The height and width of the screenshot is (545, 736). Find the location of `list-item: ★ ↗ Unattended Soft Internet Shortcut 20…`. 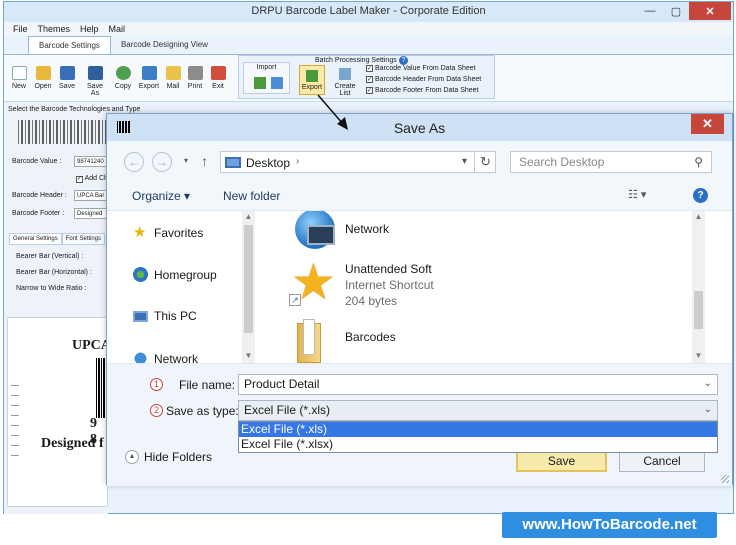

list-item: ★ ↗ Unattended Soft Internet Shortcut 20… is located at coordinates (361, 283).